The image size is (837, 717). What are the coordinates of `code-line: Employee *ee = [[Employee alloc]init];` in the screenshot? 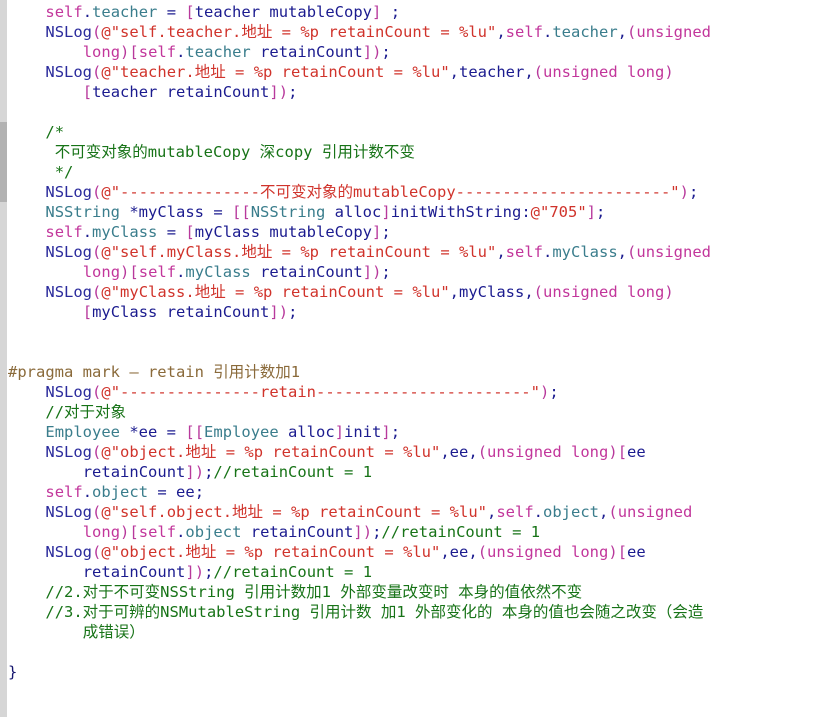 It's located at (418, 432).